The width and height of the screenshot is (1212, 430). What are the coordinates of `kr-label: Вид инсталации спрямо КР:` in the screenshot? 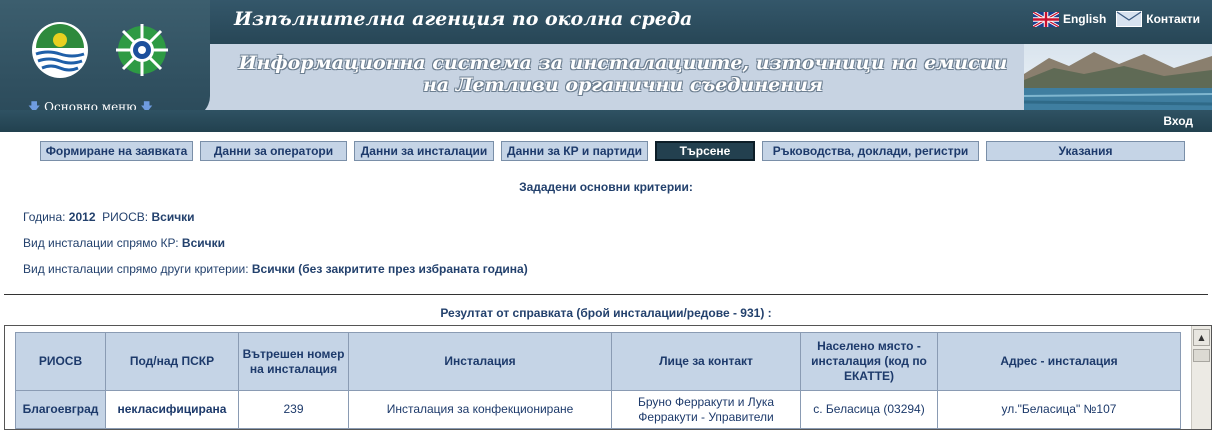 It's located at (101, 243).